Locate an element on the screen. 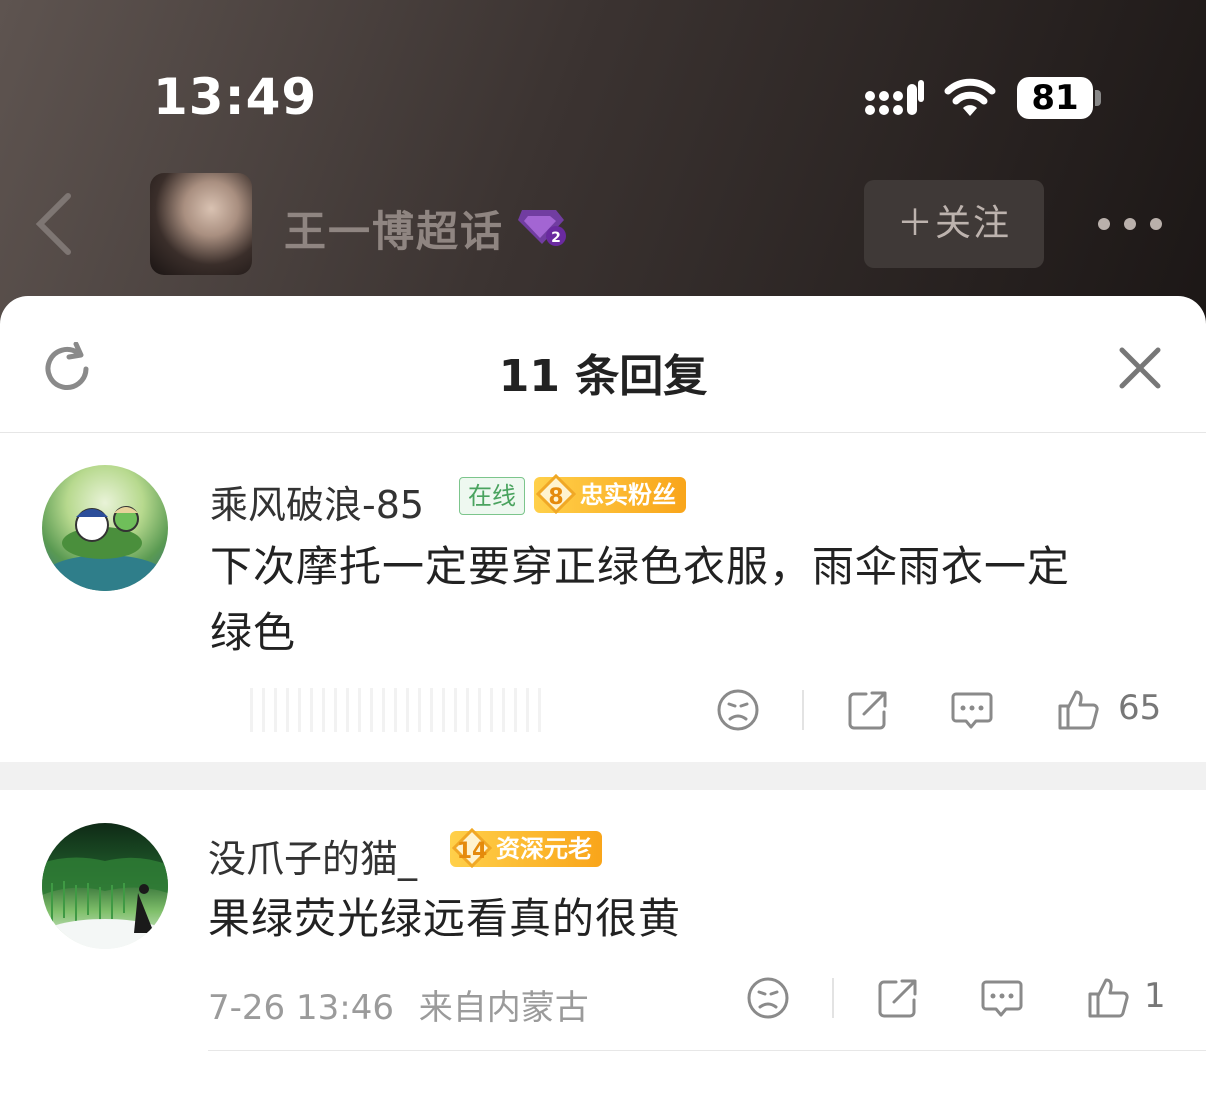 This screenshot has height=1096, width=1206. topic-avatar is located at coordinates (201, 224).